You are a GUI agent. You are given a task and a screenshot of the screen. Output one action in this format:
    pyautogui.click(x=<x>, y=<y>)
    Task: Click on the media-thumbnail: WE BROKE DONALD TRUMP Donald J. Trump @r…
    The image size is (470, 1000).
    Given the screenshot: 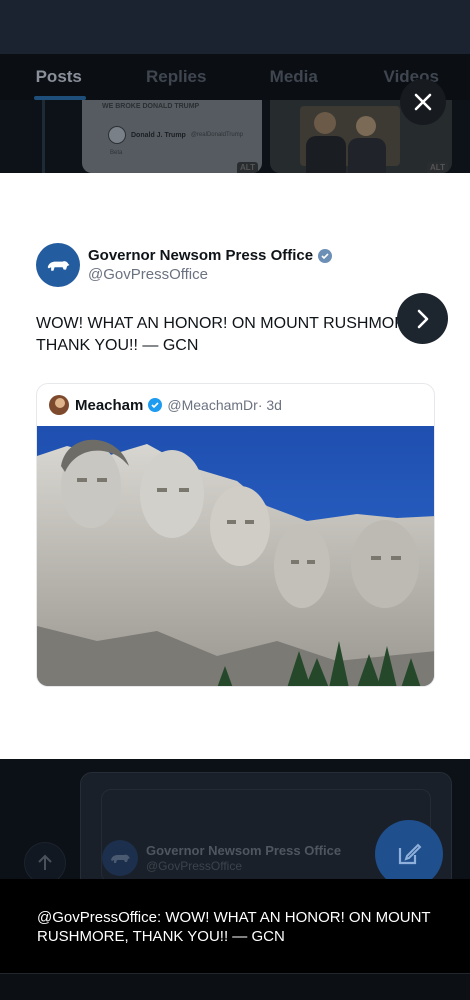 What is the action you would take?
    pyautogui.click(x=172, y=136)
    